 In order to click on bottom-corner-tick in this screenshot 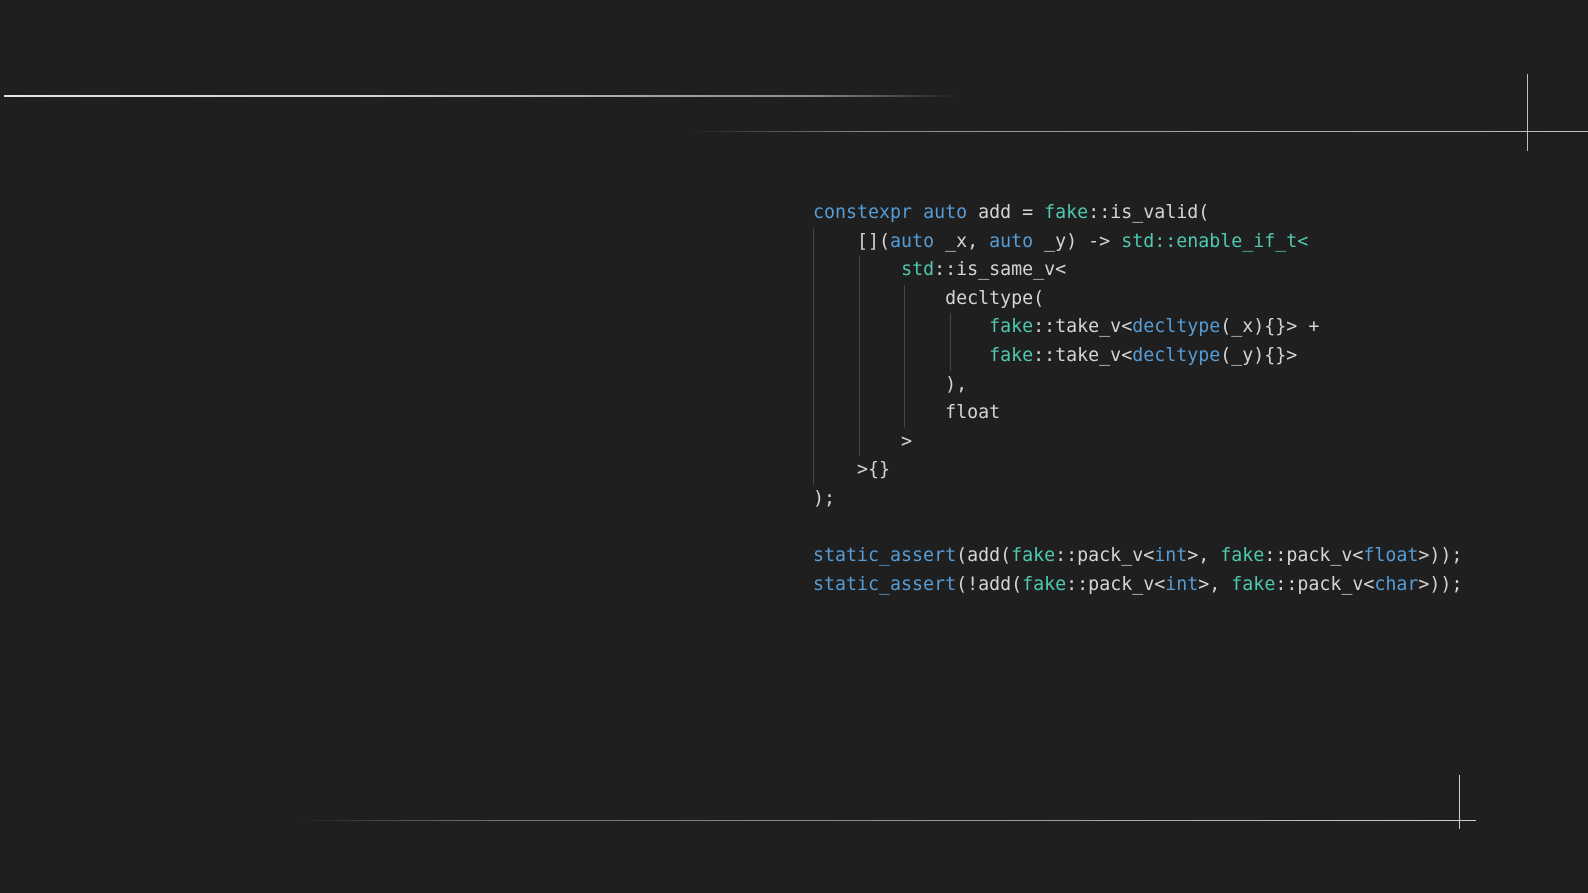, I will do `click(1459, 802)`.